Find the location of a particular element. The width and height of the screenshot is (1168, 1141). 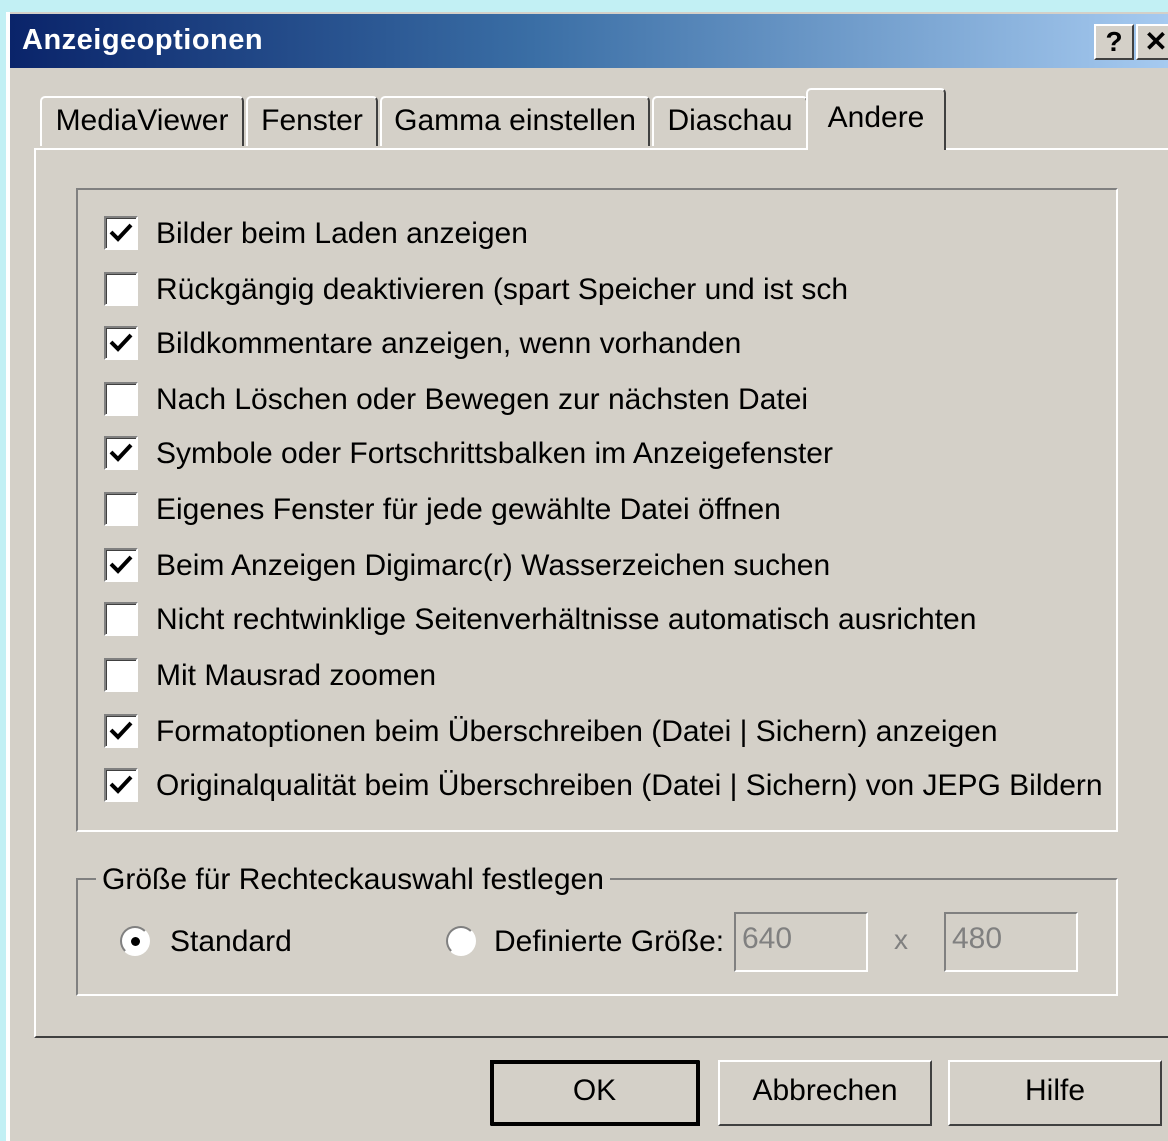

cancel-button: Abbrechen is located at coordinates (825, 1093).